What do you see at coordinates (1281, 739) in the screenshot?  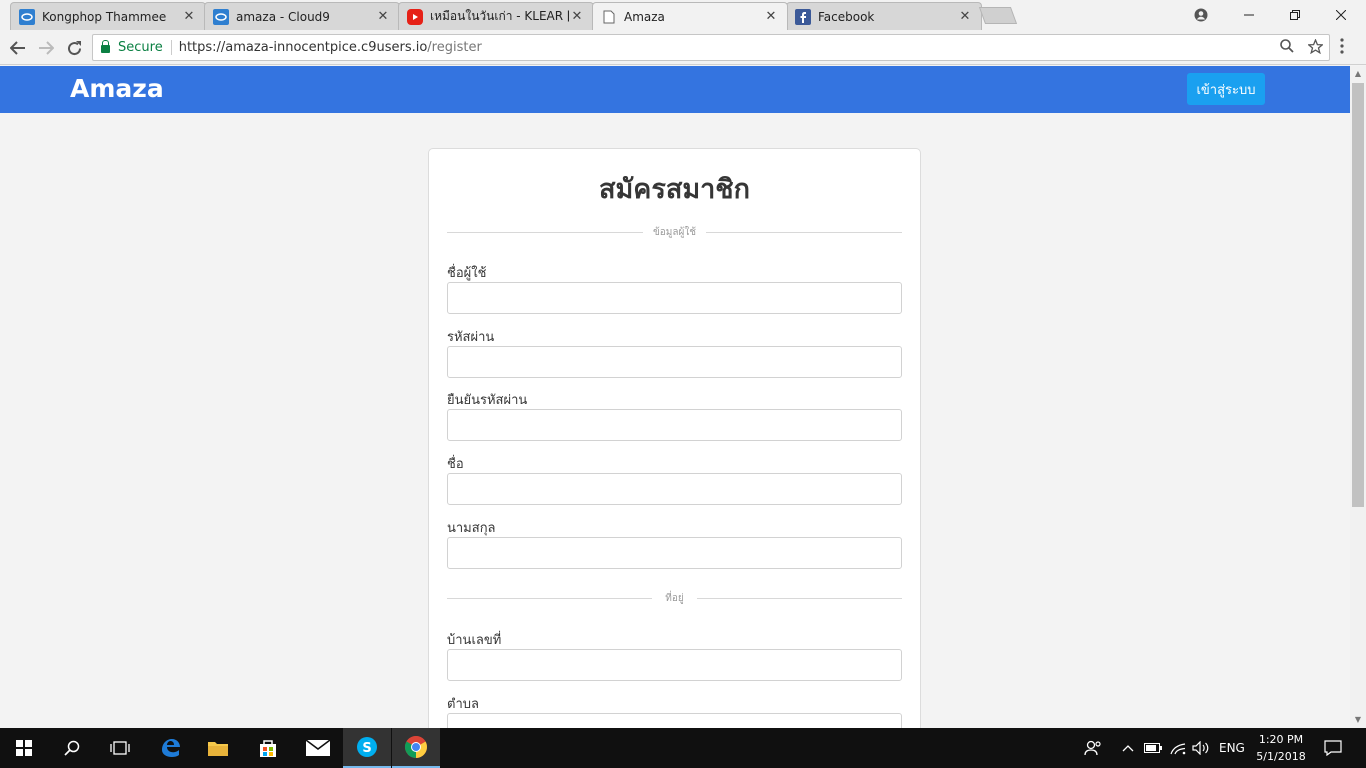 I see `clock-time: 1:20 PM` at bounding box center [1281, 739].